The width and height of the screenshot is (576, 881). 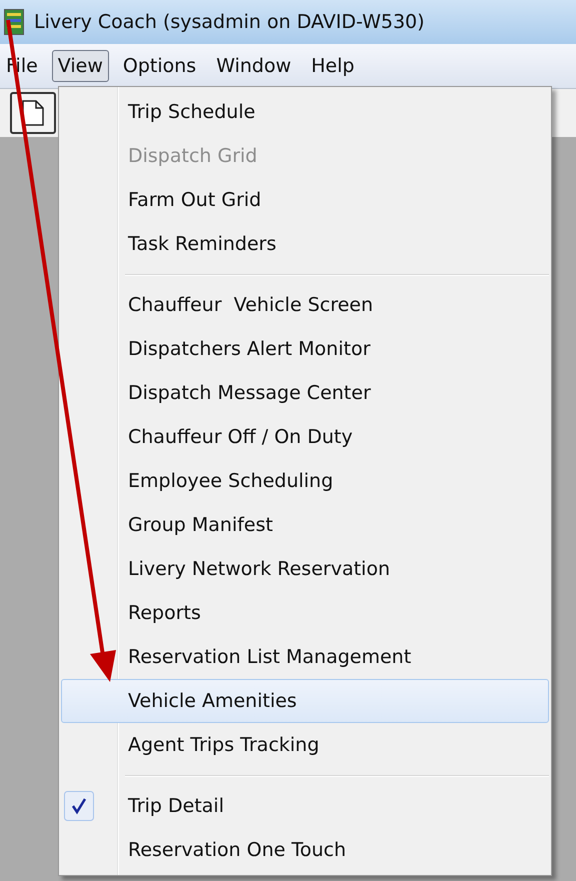 What do you see at coordinates (305, 525) in the screenshot?
I see `menu-option: Group Manifest` at bounding box center [305, 525].